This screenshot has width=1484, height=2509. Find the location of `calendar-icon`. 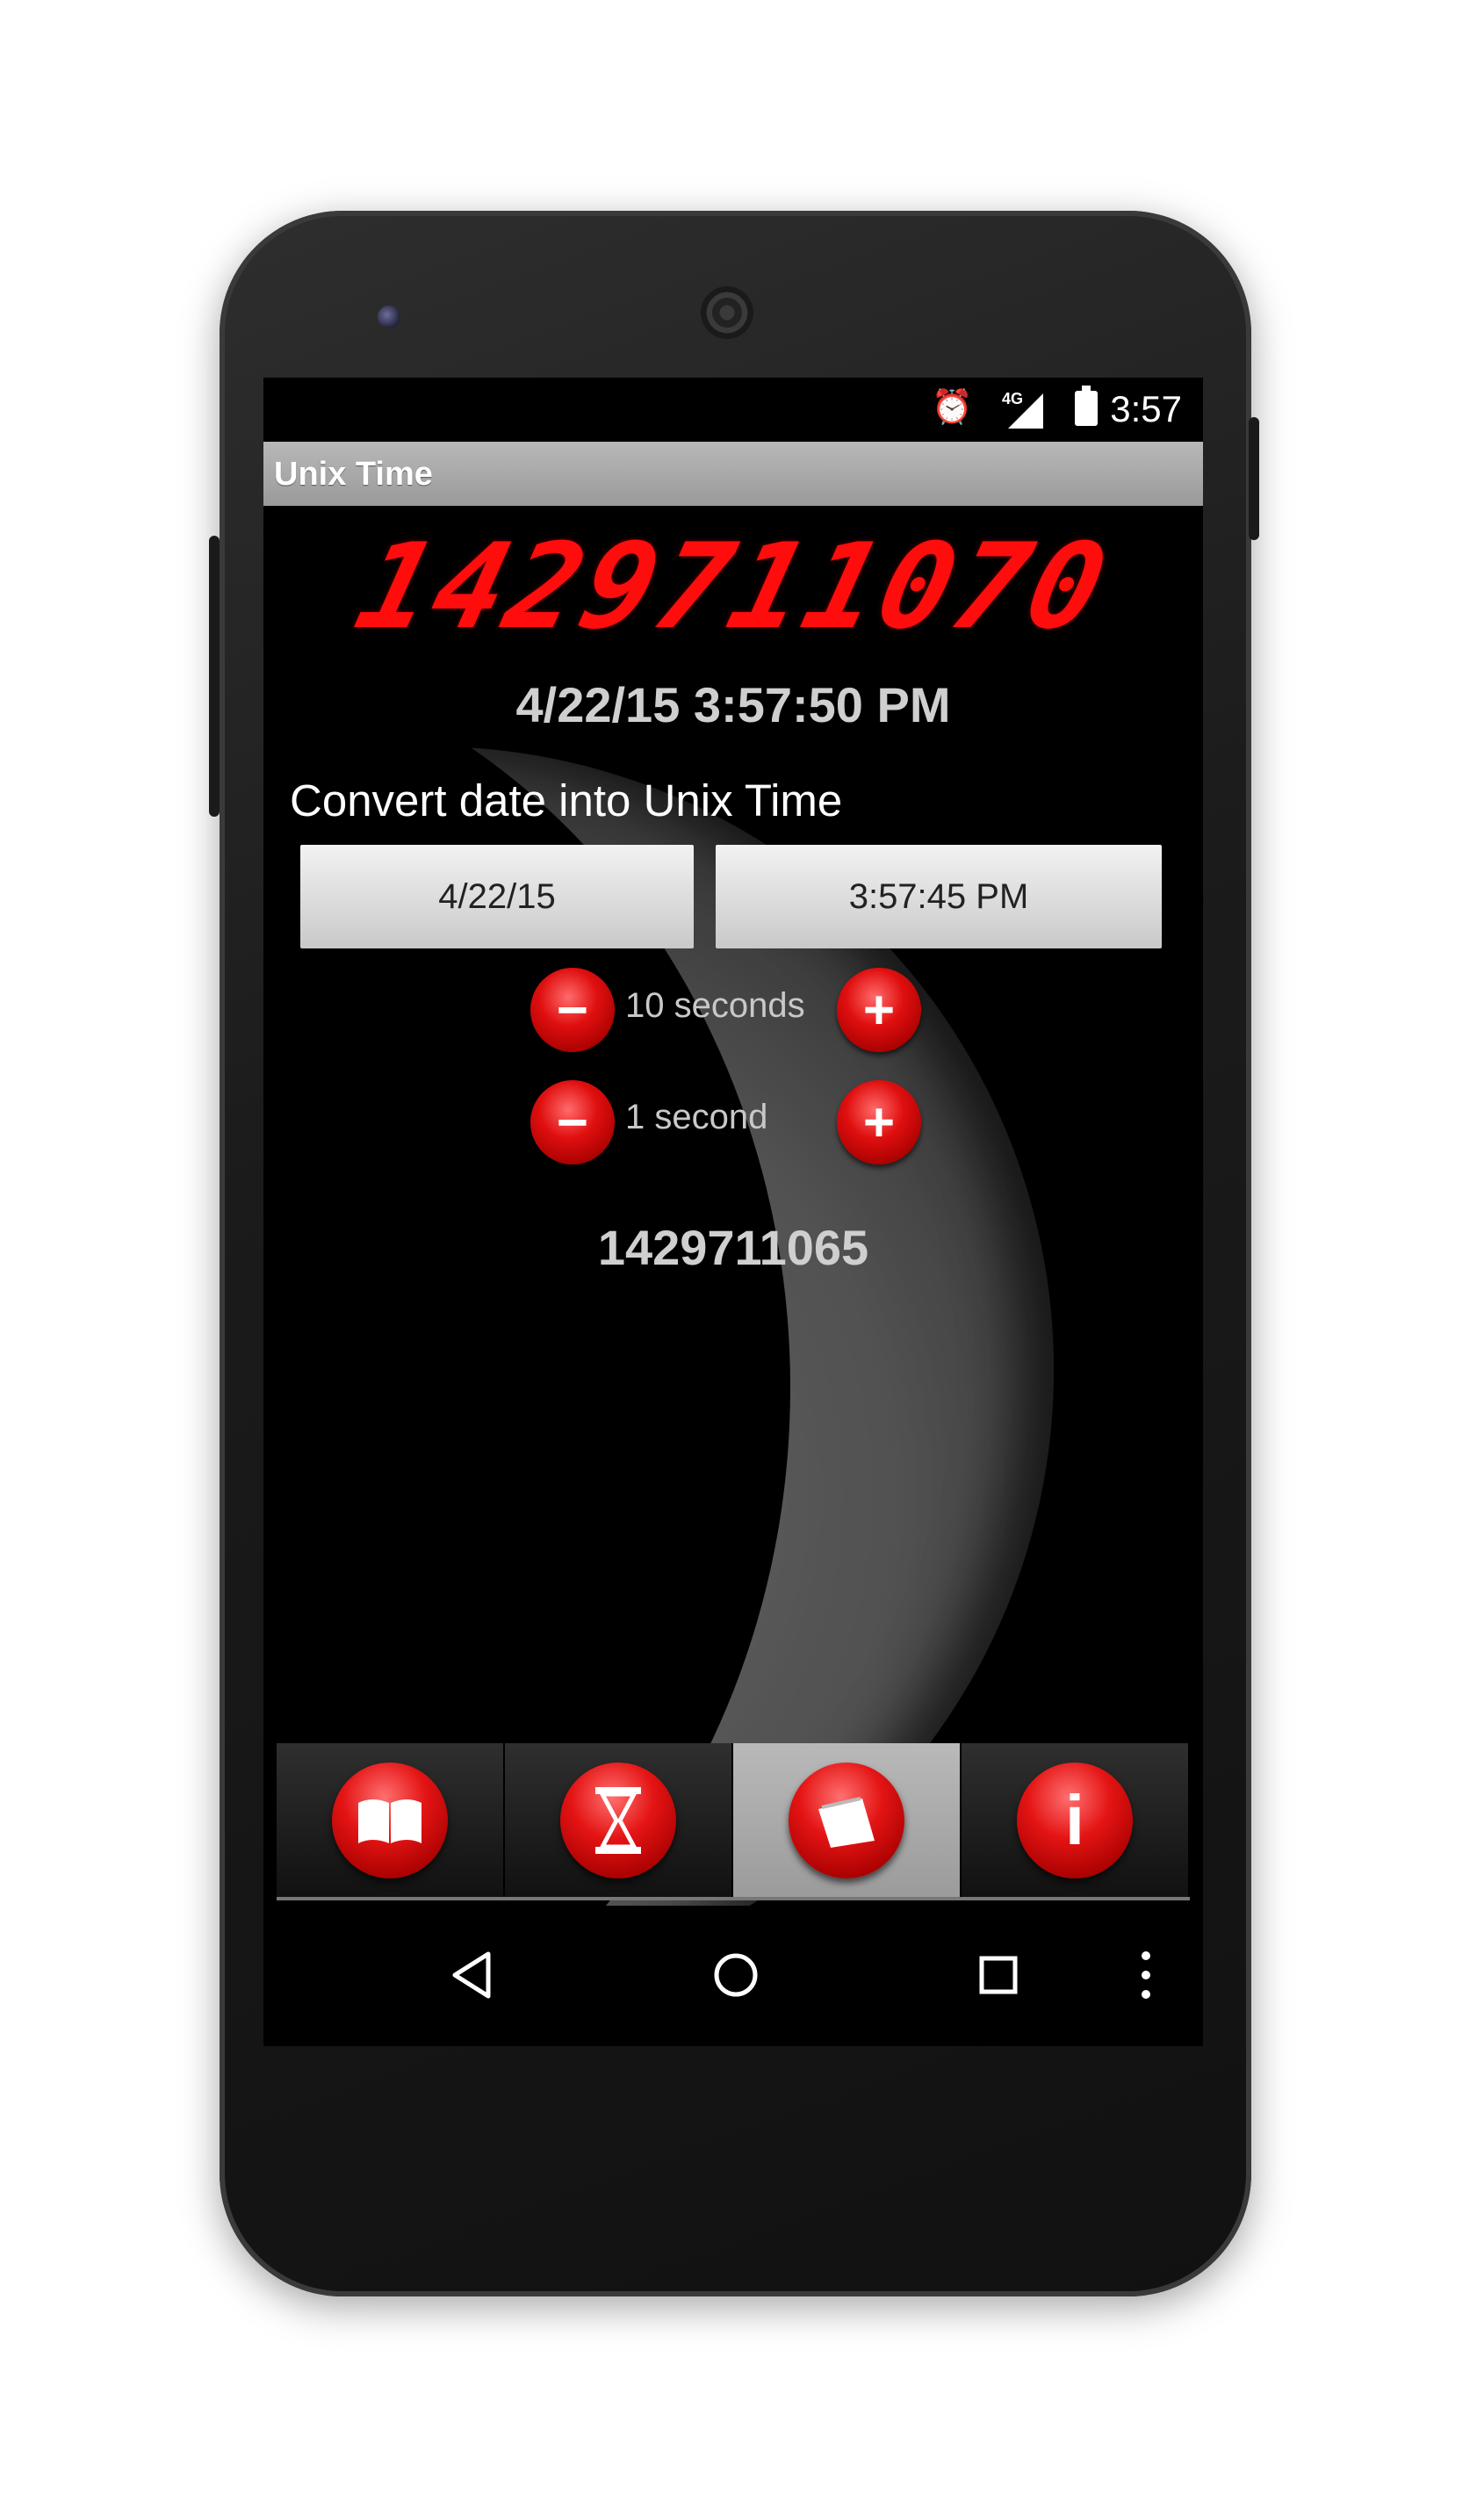

calendar-icon is located at coordinates (846, 1820).